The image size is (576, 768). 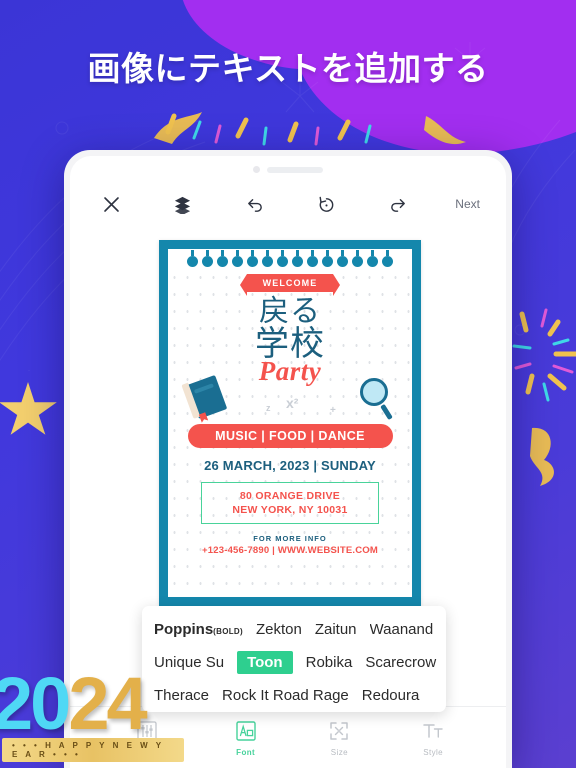 I want to click on font-aa-icon, so click(x=246, y=731).